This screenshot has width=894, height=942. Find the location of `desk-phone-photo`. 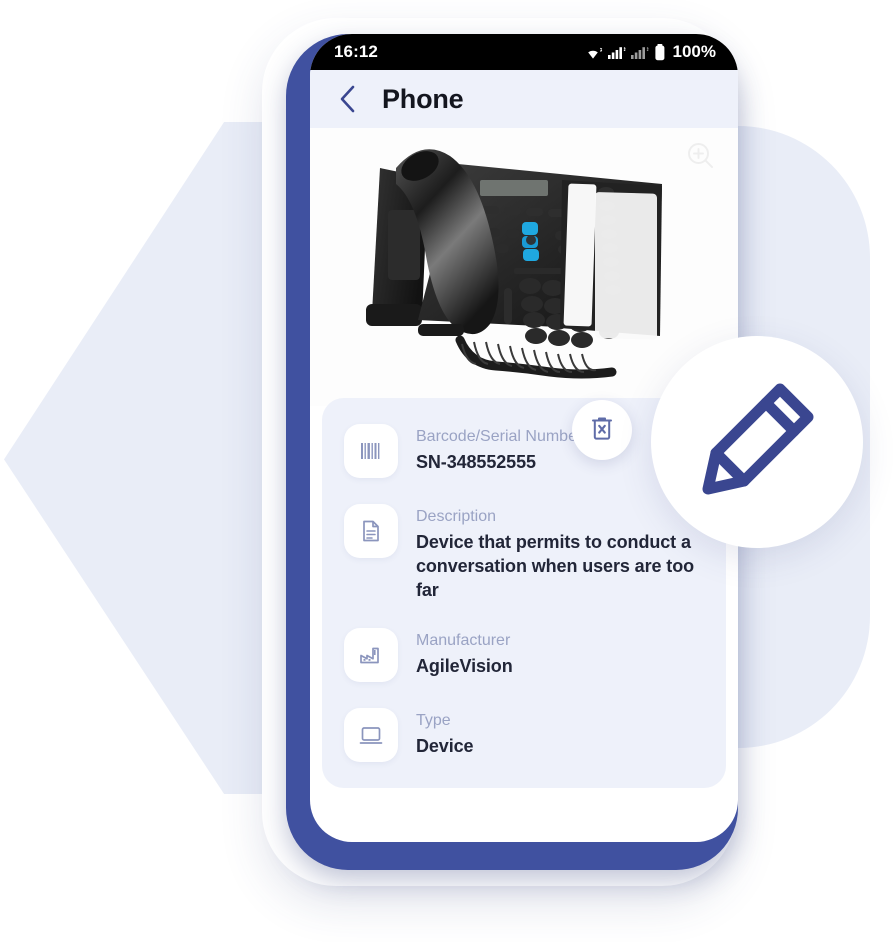

desk-phone-photo is located at coordinates (524, 267).